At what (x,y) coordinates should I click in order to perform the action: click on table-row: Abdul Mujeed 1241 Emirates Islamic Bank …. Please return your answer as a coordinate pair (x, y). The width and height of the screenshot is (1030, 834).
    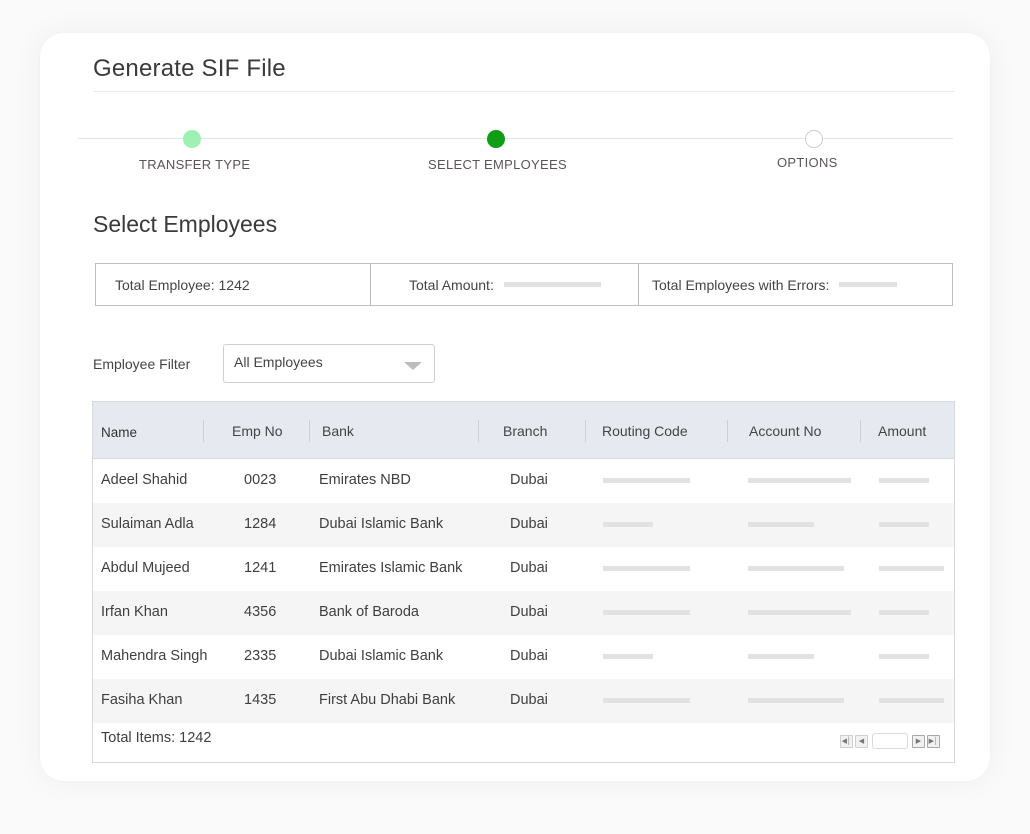
    Looking at the image, I should click on (523, 569).